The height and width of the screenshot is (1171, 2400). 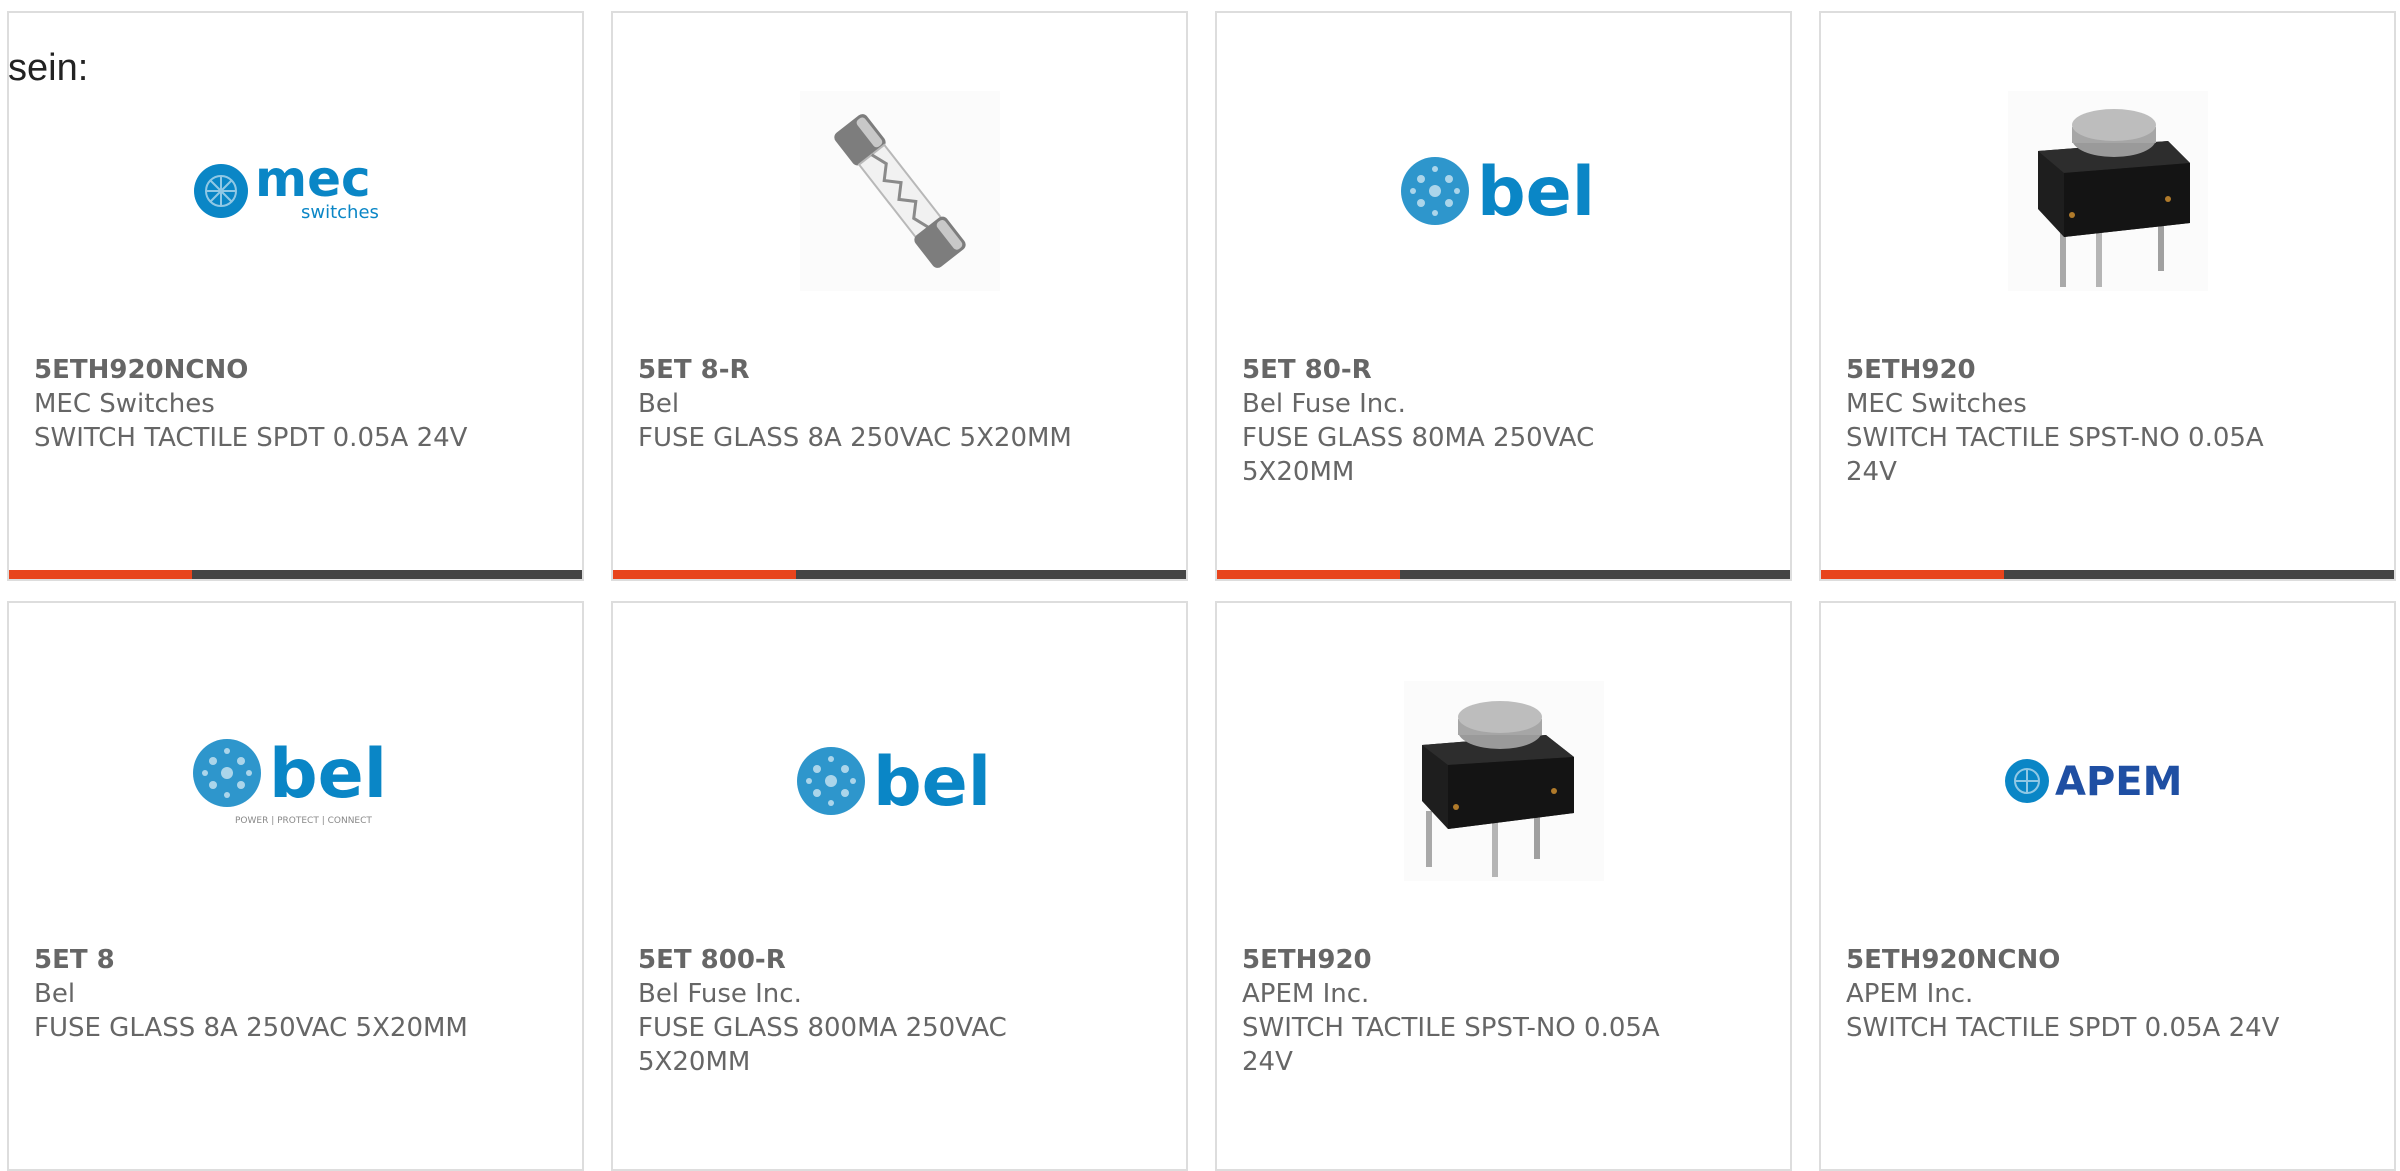 I want to click on mec-logo: mec switches, so click(x=296, y=191).